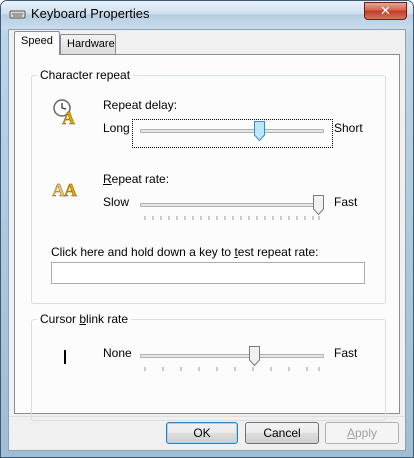 Image resolution: width=414 pixels, height=458 pixels. I want to click on apply-mnemonic: A, so click(350, 433).